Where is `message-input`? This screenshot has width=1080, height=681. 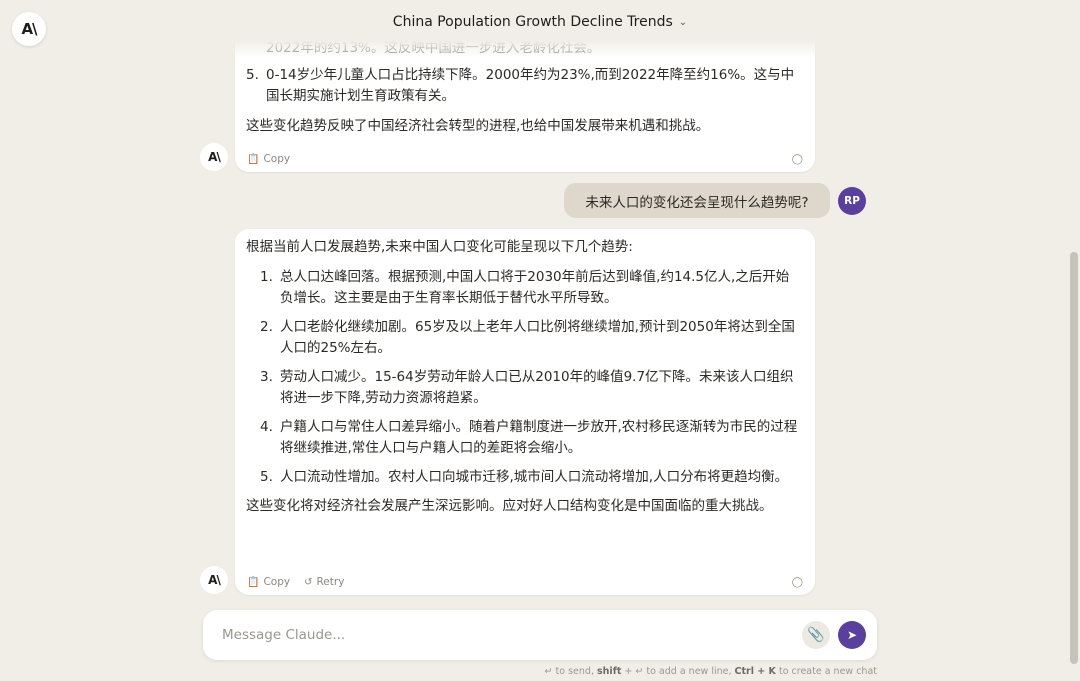
message-input is located at coordinates (511, 635).